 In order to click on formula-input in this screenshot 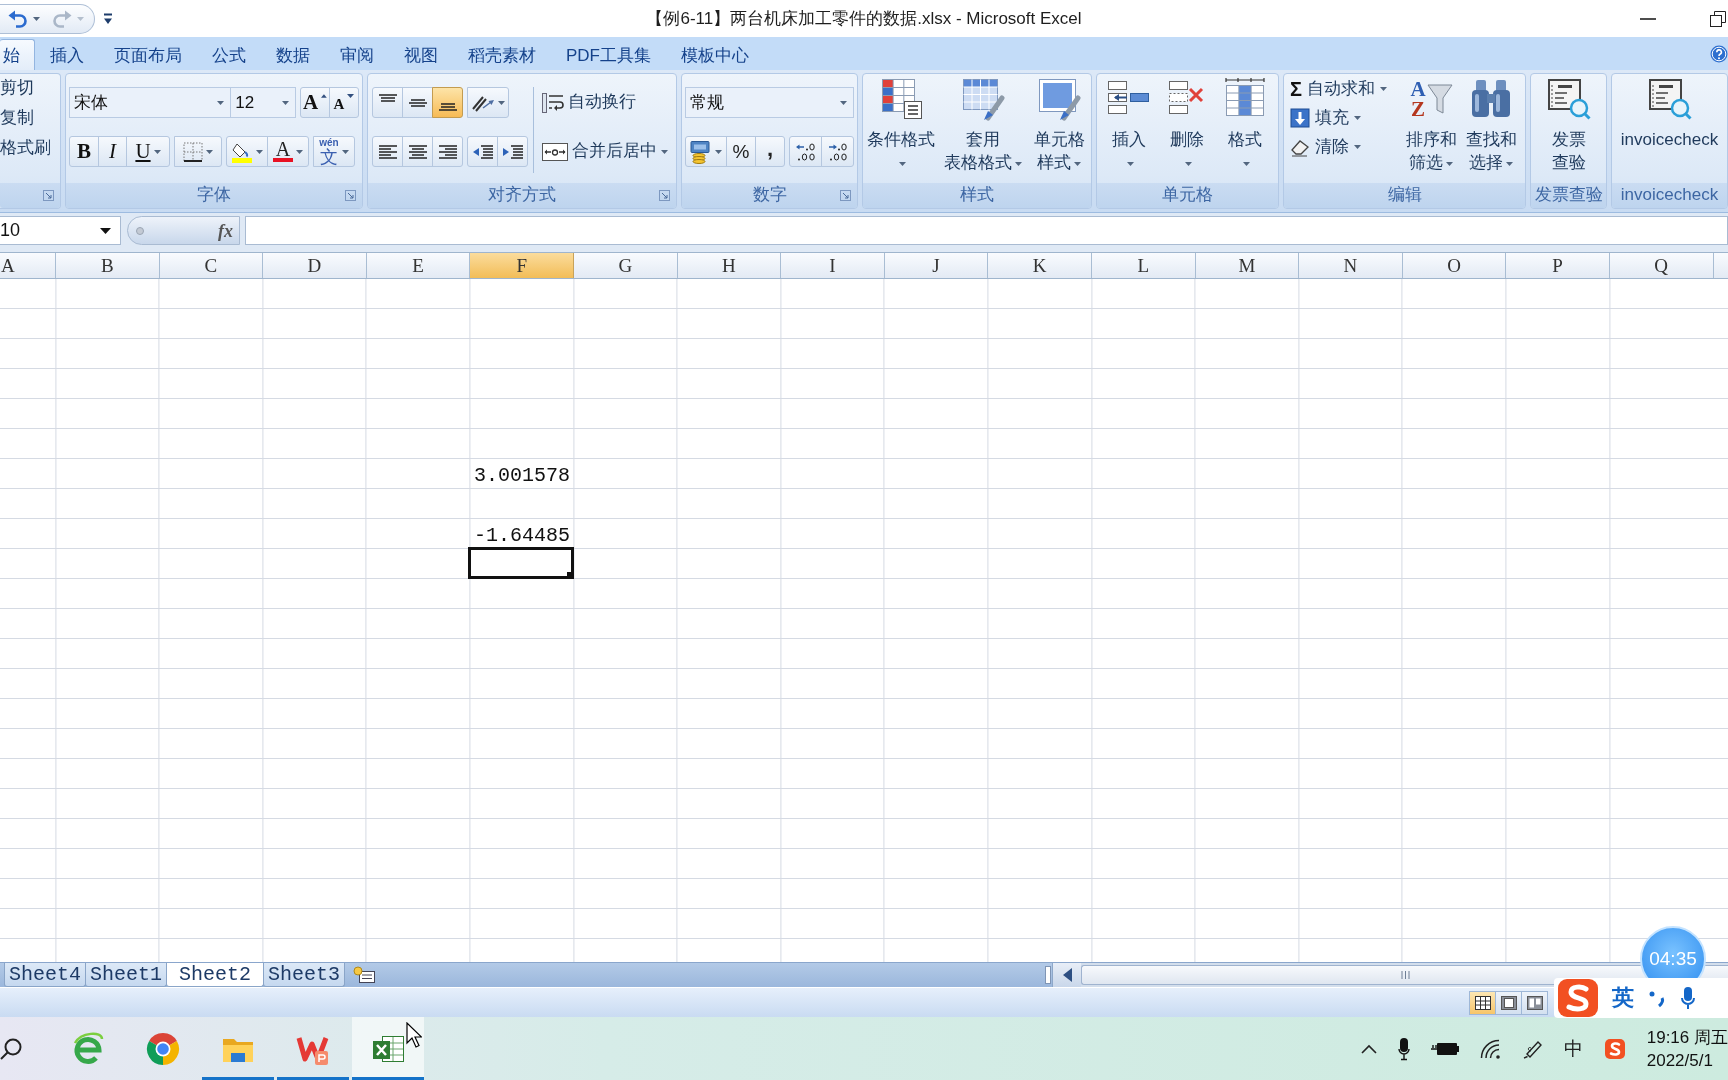, I will do `click(986, 230)`.